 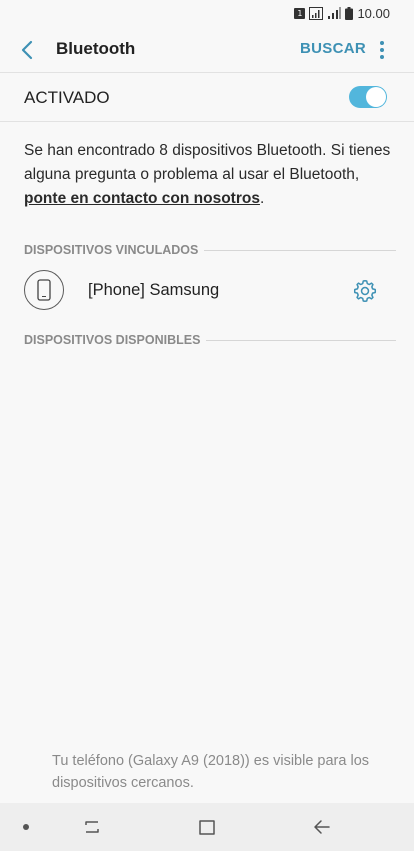 What do you see at coordinates (207, 49) in the screenshot?
I see `app-bar: Bluetooth BUSCAR` at bounding box center [207, 49].